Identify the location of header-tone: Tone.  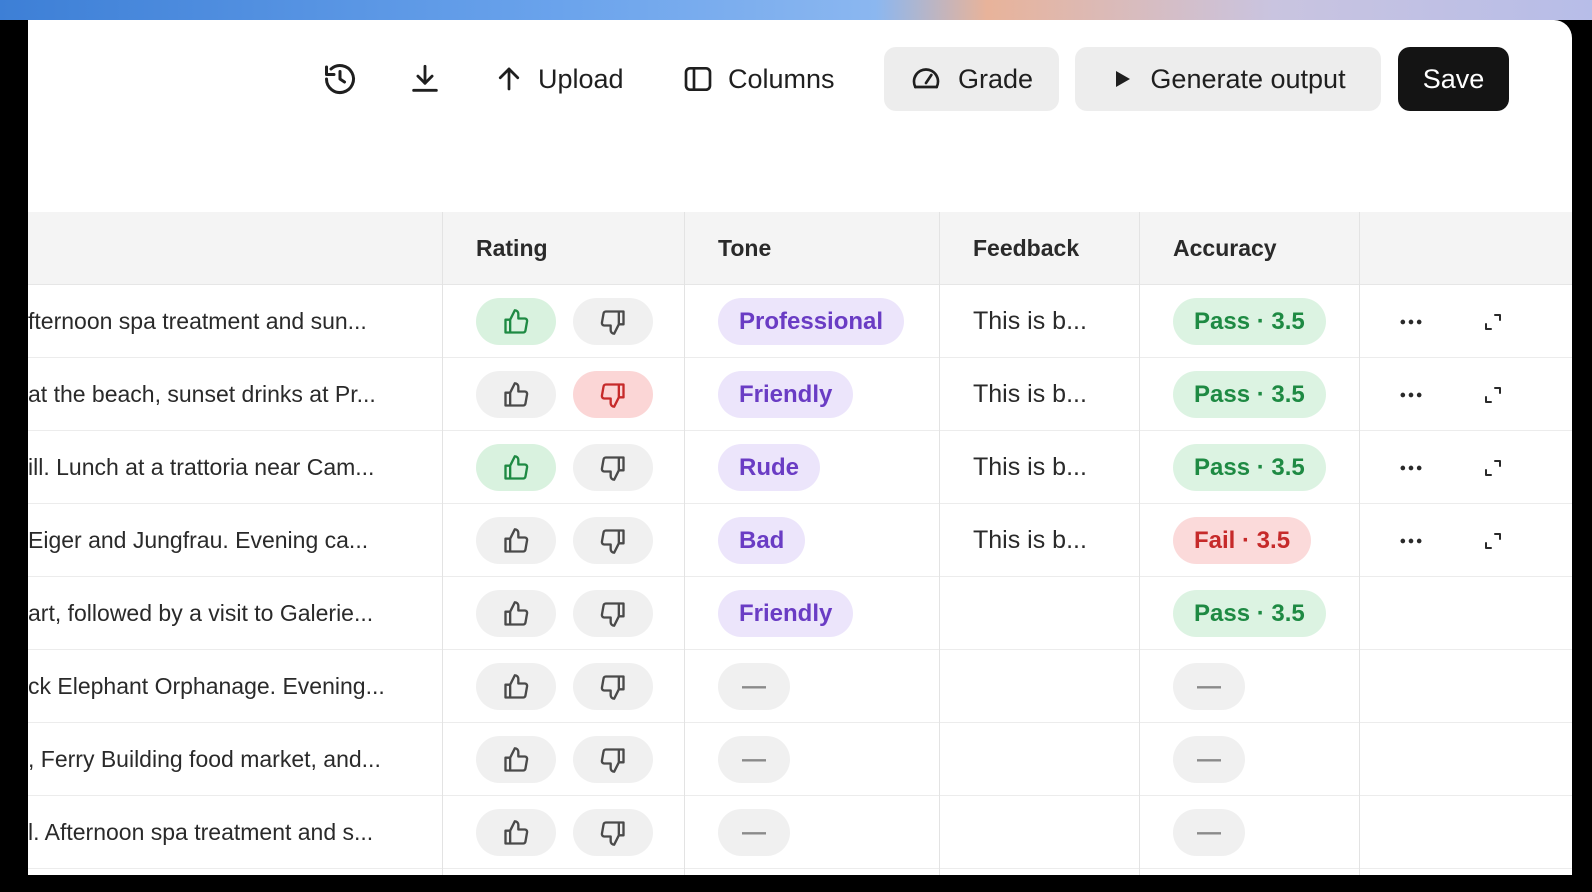
(744, 248).